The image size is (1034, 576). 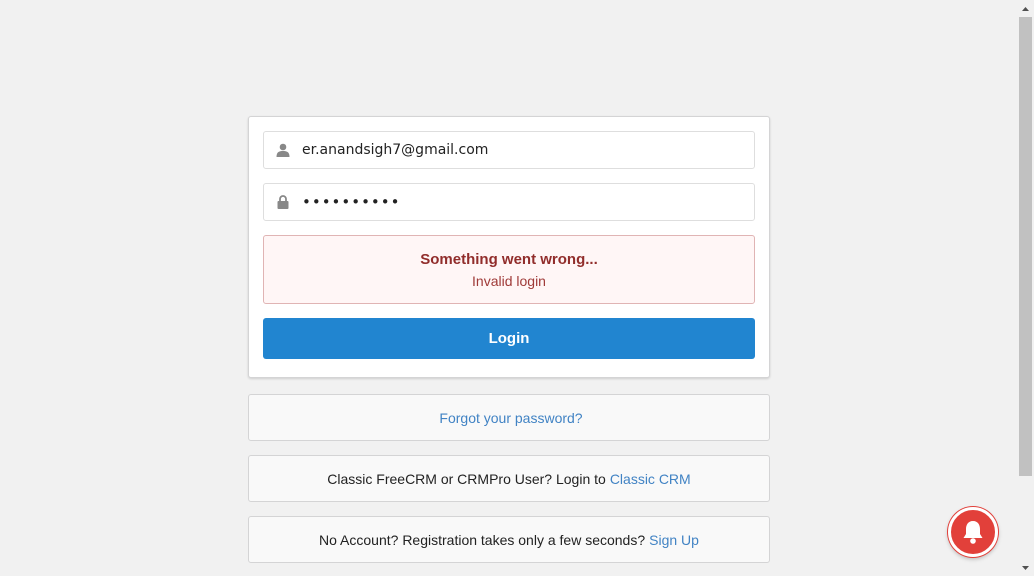 I want to click on vertical-scrollbar, so click(x=1025, y=288).